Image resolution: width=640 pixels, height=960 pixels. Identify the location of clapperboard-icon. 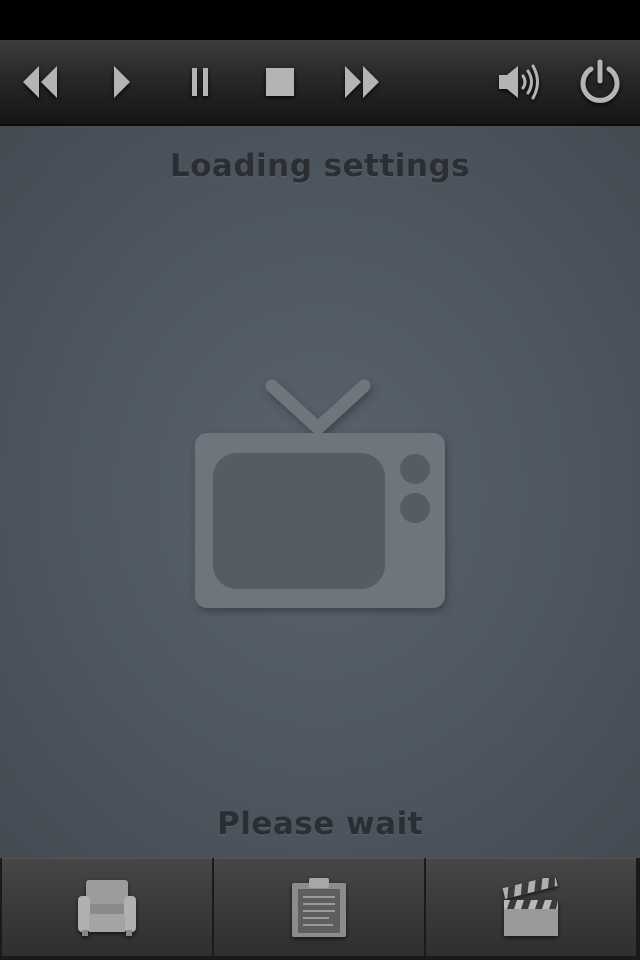
(530, 906).